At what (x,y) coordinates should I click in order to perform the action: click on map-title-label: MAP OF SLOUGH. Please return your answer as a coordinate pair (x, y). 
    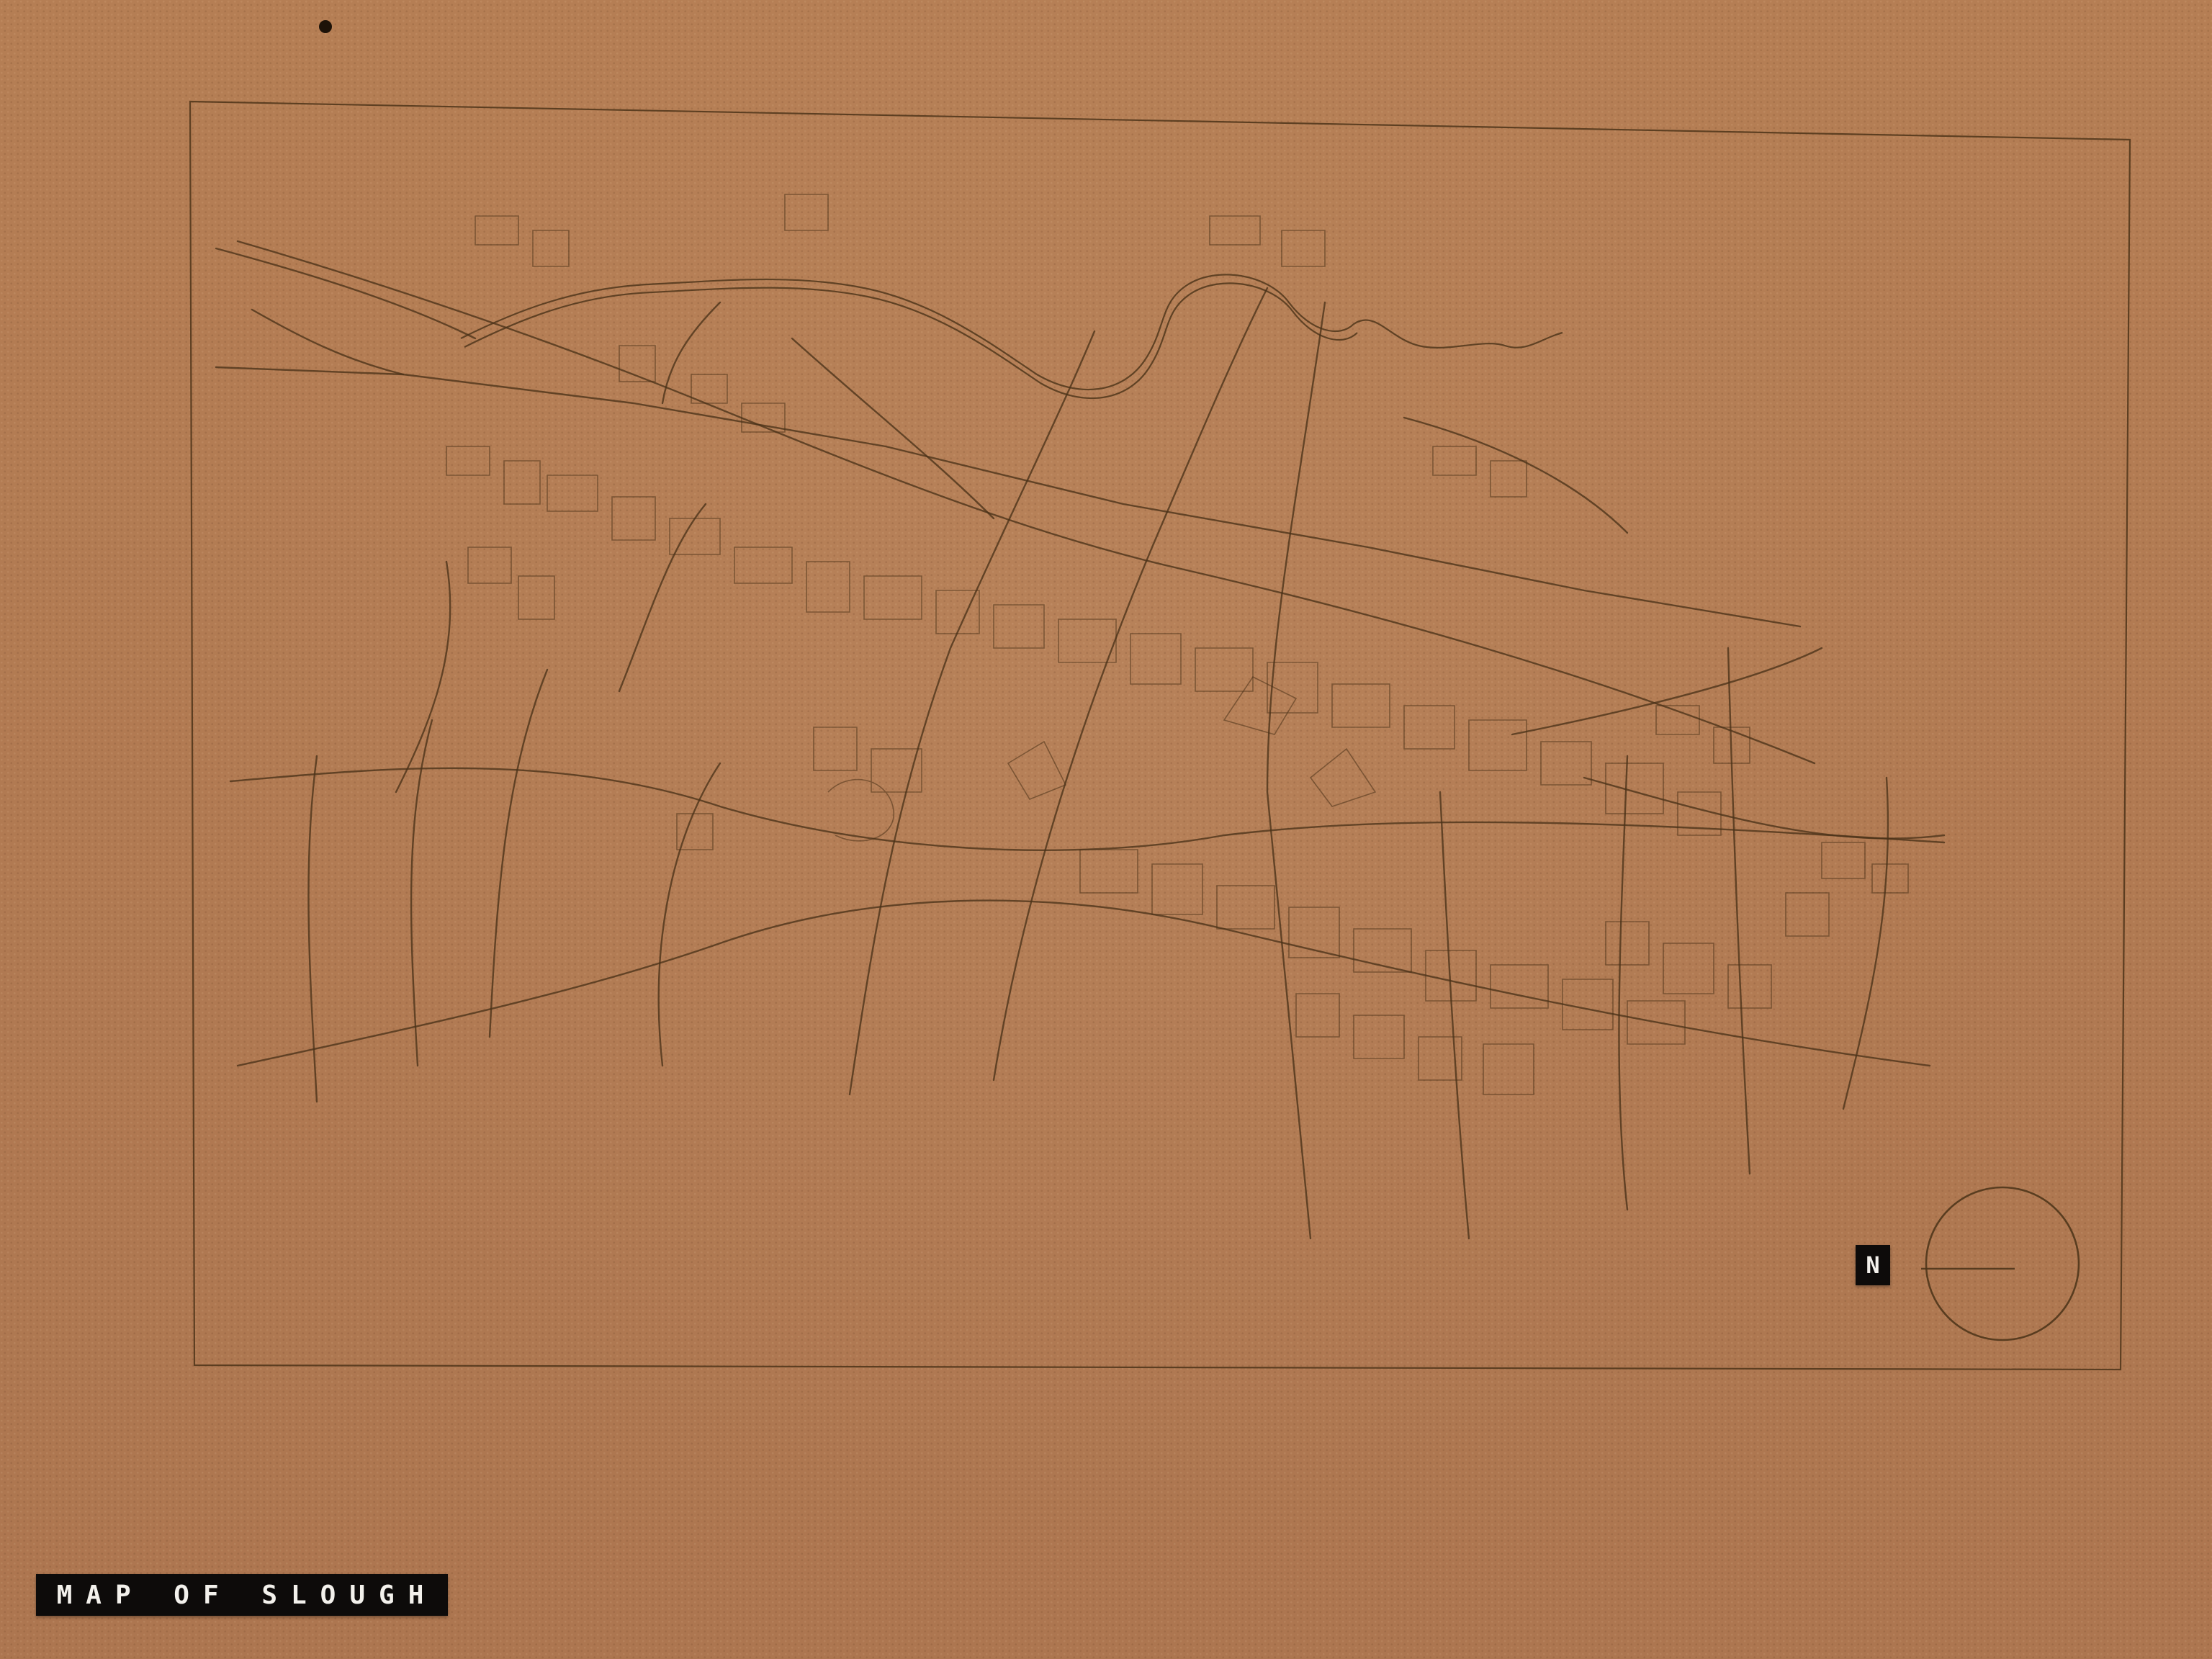
    Looking at the image, I should click on (242, 1595).